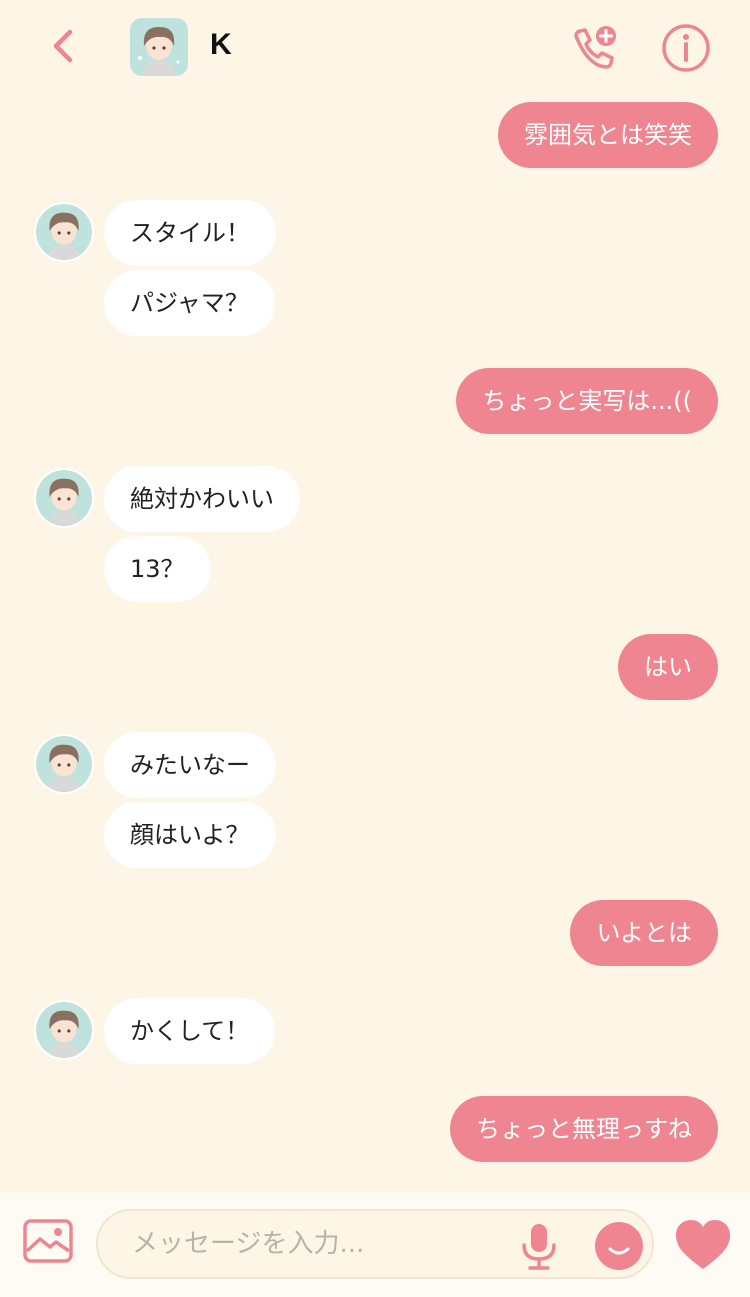  I want to click on message-bubble-incoming: スタイル！, so click(190, 233).